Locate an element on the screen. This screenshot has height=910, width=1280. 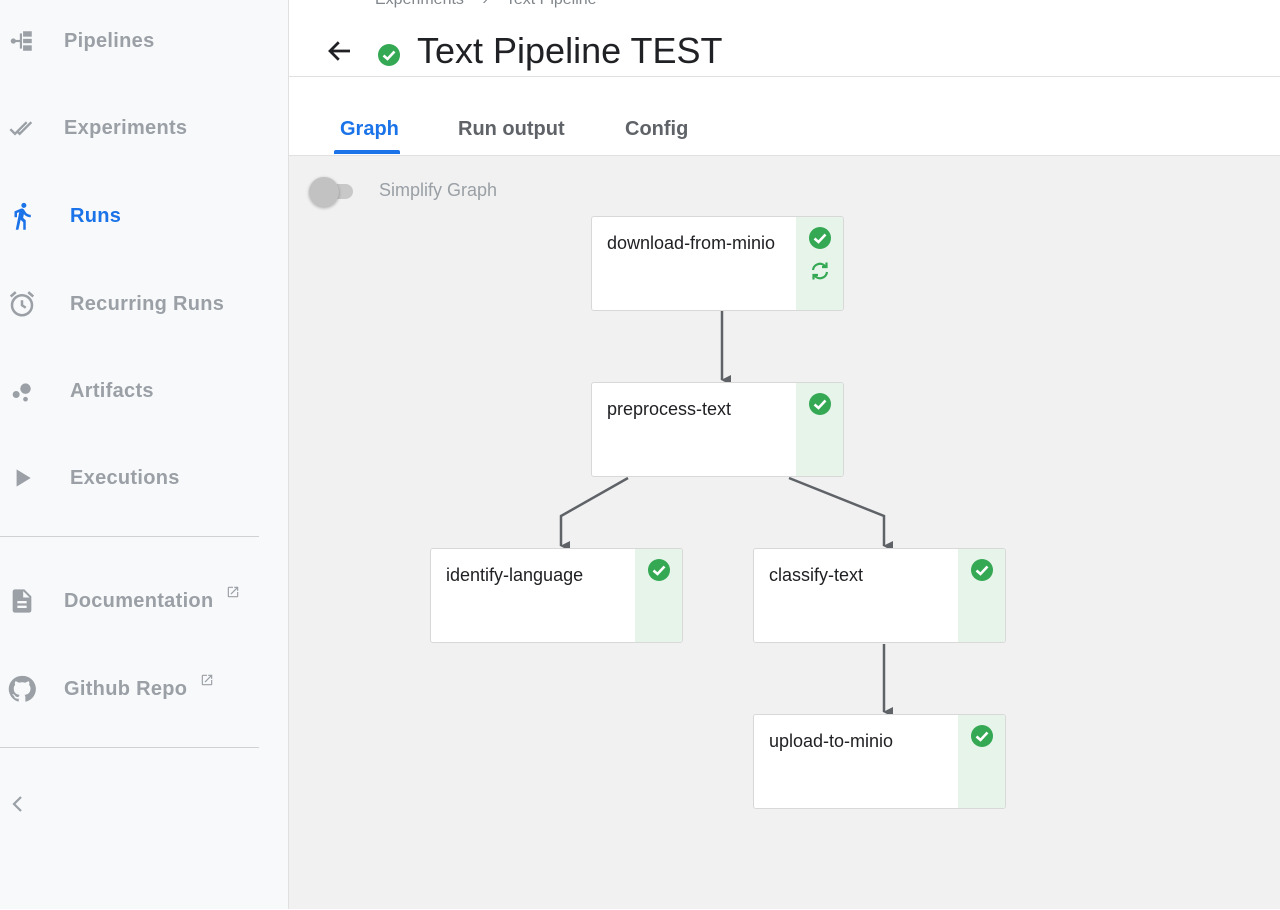
graph-node-classify-text: classify-text is located at coordinates (879, 595).